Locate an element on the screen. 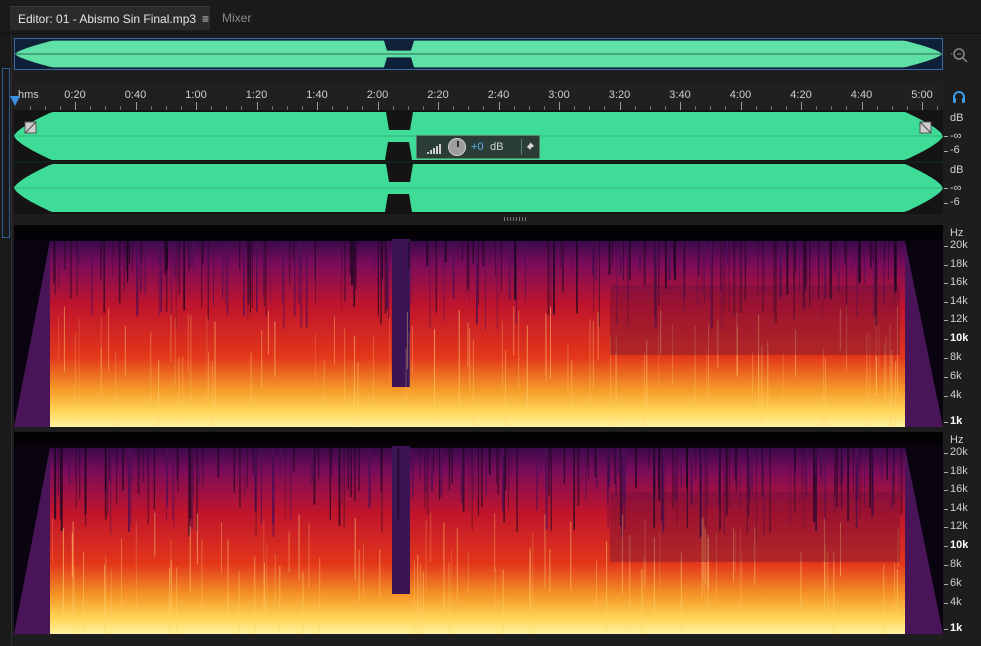 This screenshot has height=646, width=981. db-label-ch1-unit: dB is located at coordinates (957, 118).